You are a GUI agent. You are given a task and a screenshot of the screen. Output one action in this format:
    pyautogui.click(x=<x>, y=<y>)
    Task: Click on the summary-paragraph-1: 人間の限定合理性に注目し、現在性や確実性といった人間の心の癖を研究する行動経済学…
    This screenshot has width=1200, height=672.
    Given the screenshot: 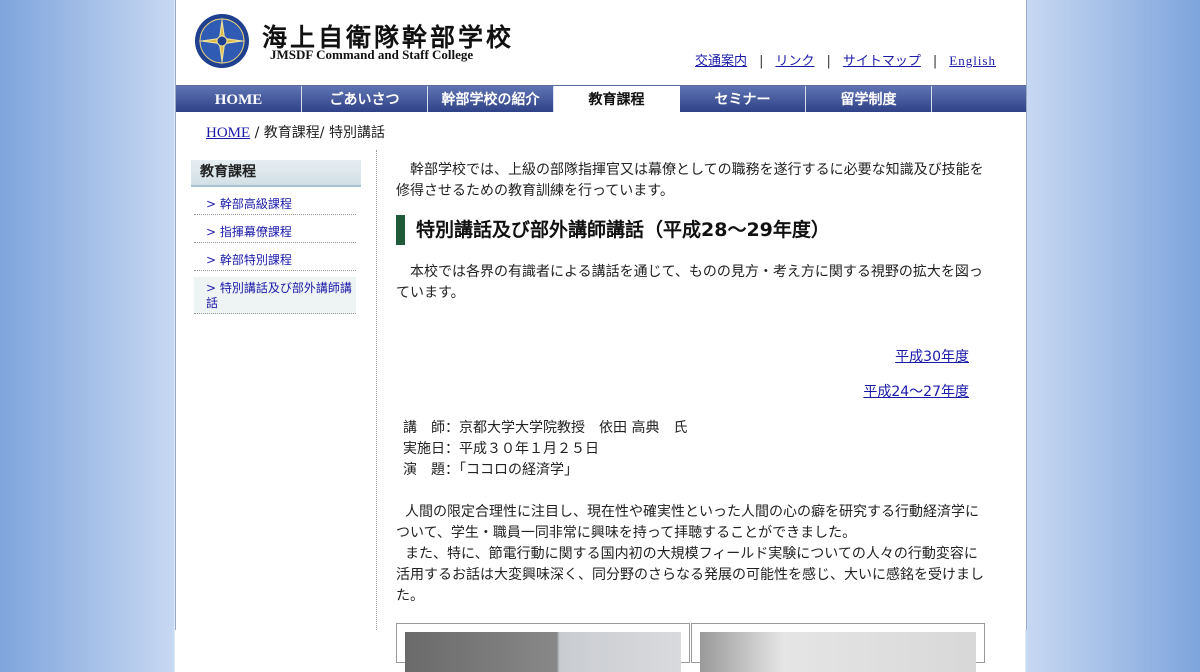 What is the action you would take?
    pyautogui.click(x=687, y=522)
    